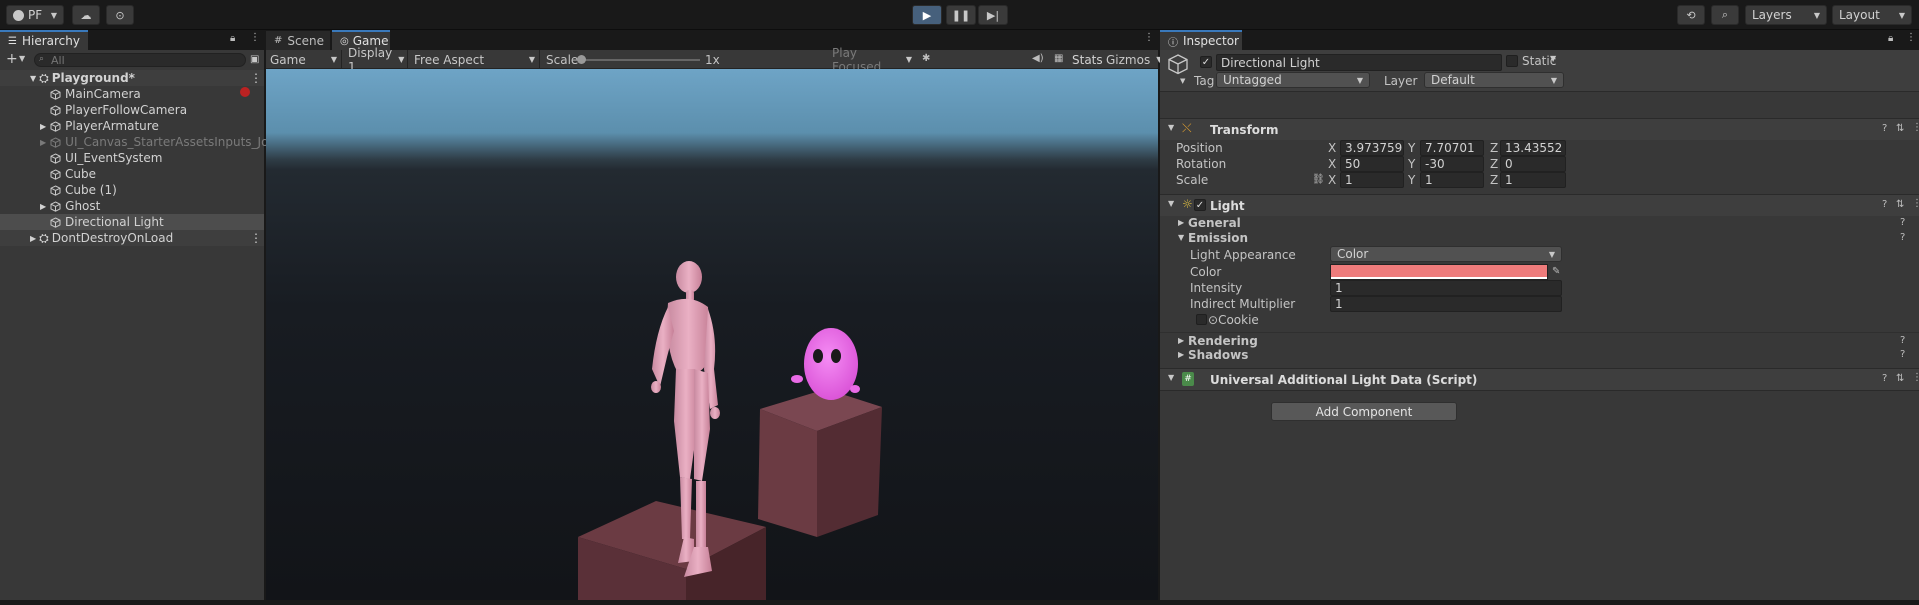  I want to click on search-button: ⌕, so click(1725, 15).